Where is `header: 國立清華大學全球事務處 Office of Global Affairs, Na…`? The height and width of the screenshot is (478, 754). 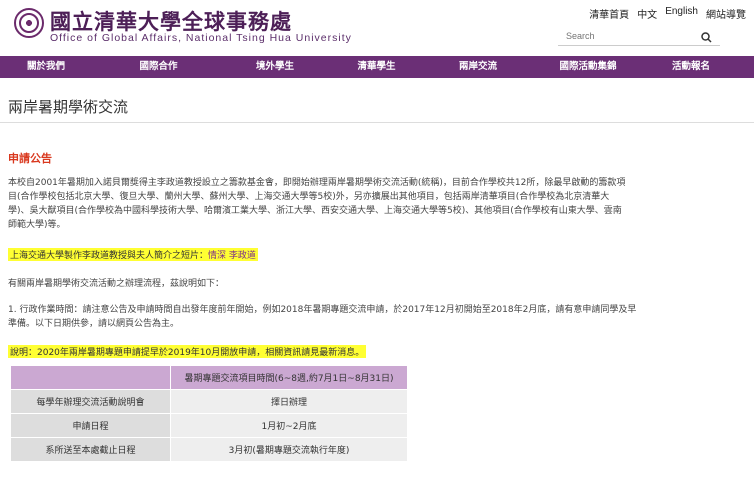
header: 國立清華大學全球事務處 Office of Global Affairs, Na… is located at coordinates (377, 28).